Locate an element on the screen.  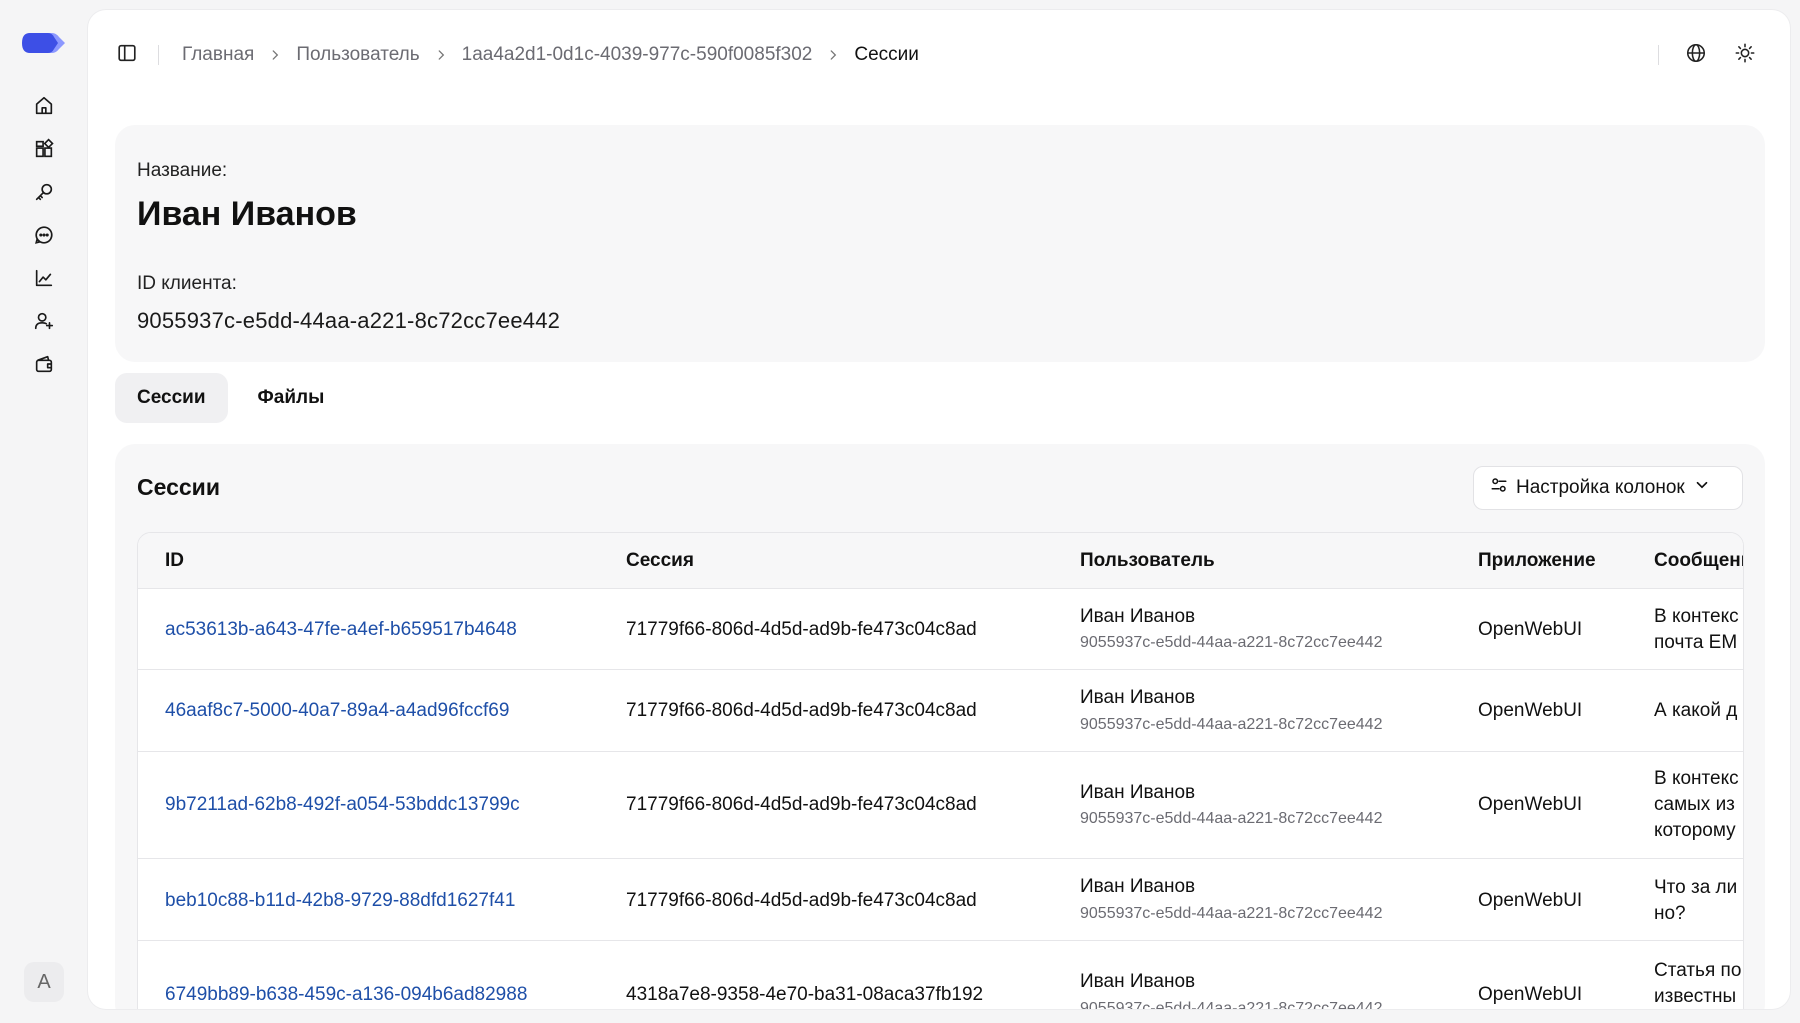
sessions-title: Сессии is located at coordinates (178, 487).